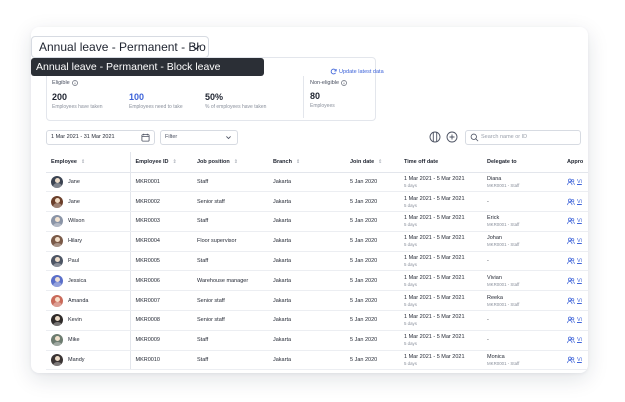  What do you see at coordinates (77, 280) in the screenshot?
I see `employee-name: Jessica` at bounding box center [77, 280].